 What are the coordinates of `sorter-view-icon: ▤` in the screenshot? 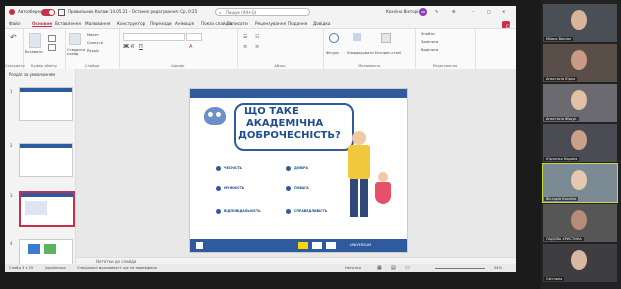 It's located at (393, 268).